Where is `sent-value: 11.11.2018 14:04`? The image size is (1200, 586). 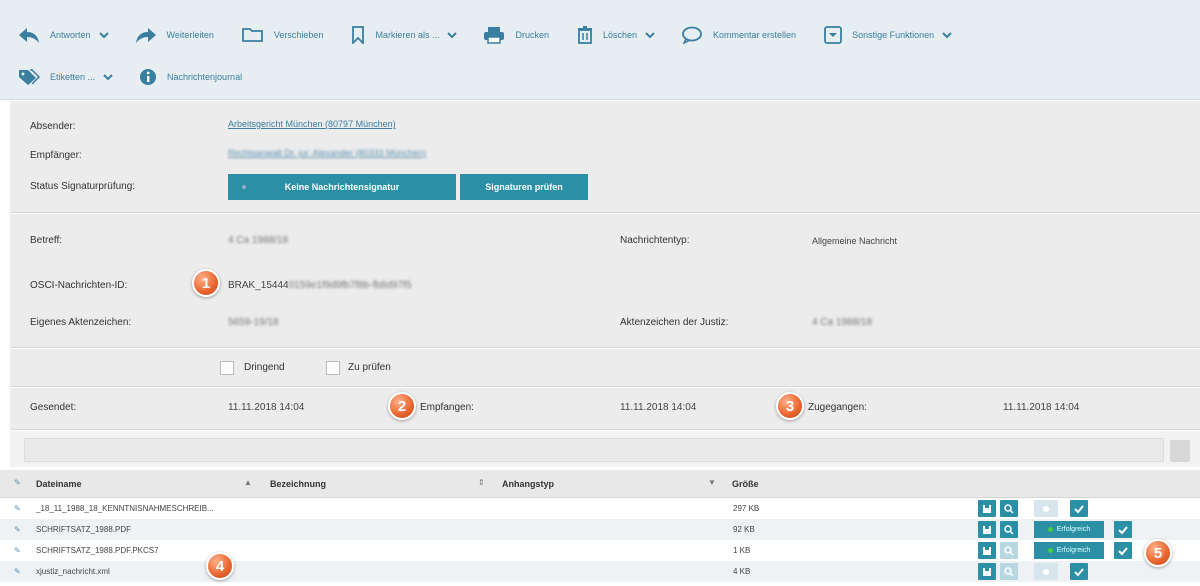
sent-value: 11.11.2018 14:04 is located at coordinates (266, 407).